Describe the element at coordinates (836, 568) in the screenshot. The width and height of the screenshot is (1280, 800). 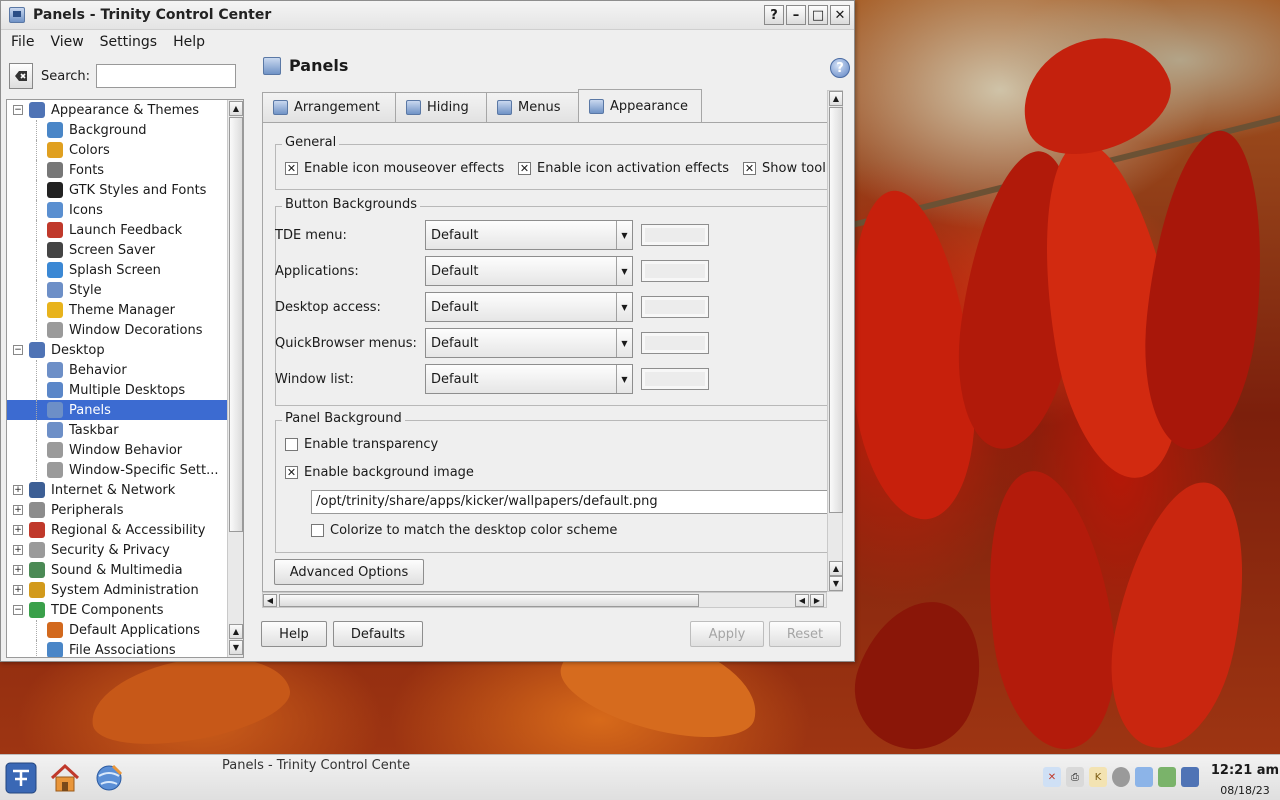
I see `panel-scroll-up-bottom: ▲` at that location.